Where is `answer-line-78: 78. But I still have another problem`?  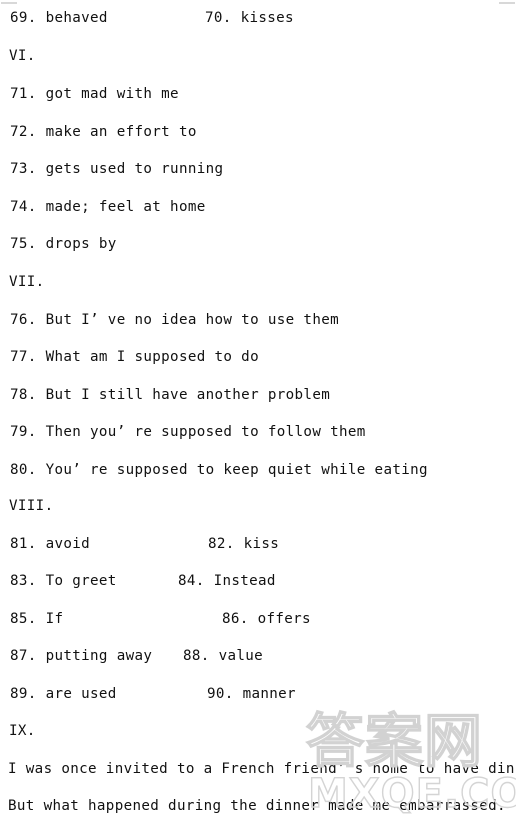 answer-line-78: 78. But I still have another problem is located at coordinates (170, 395).